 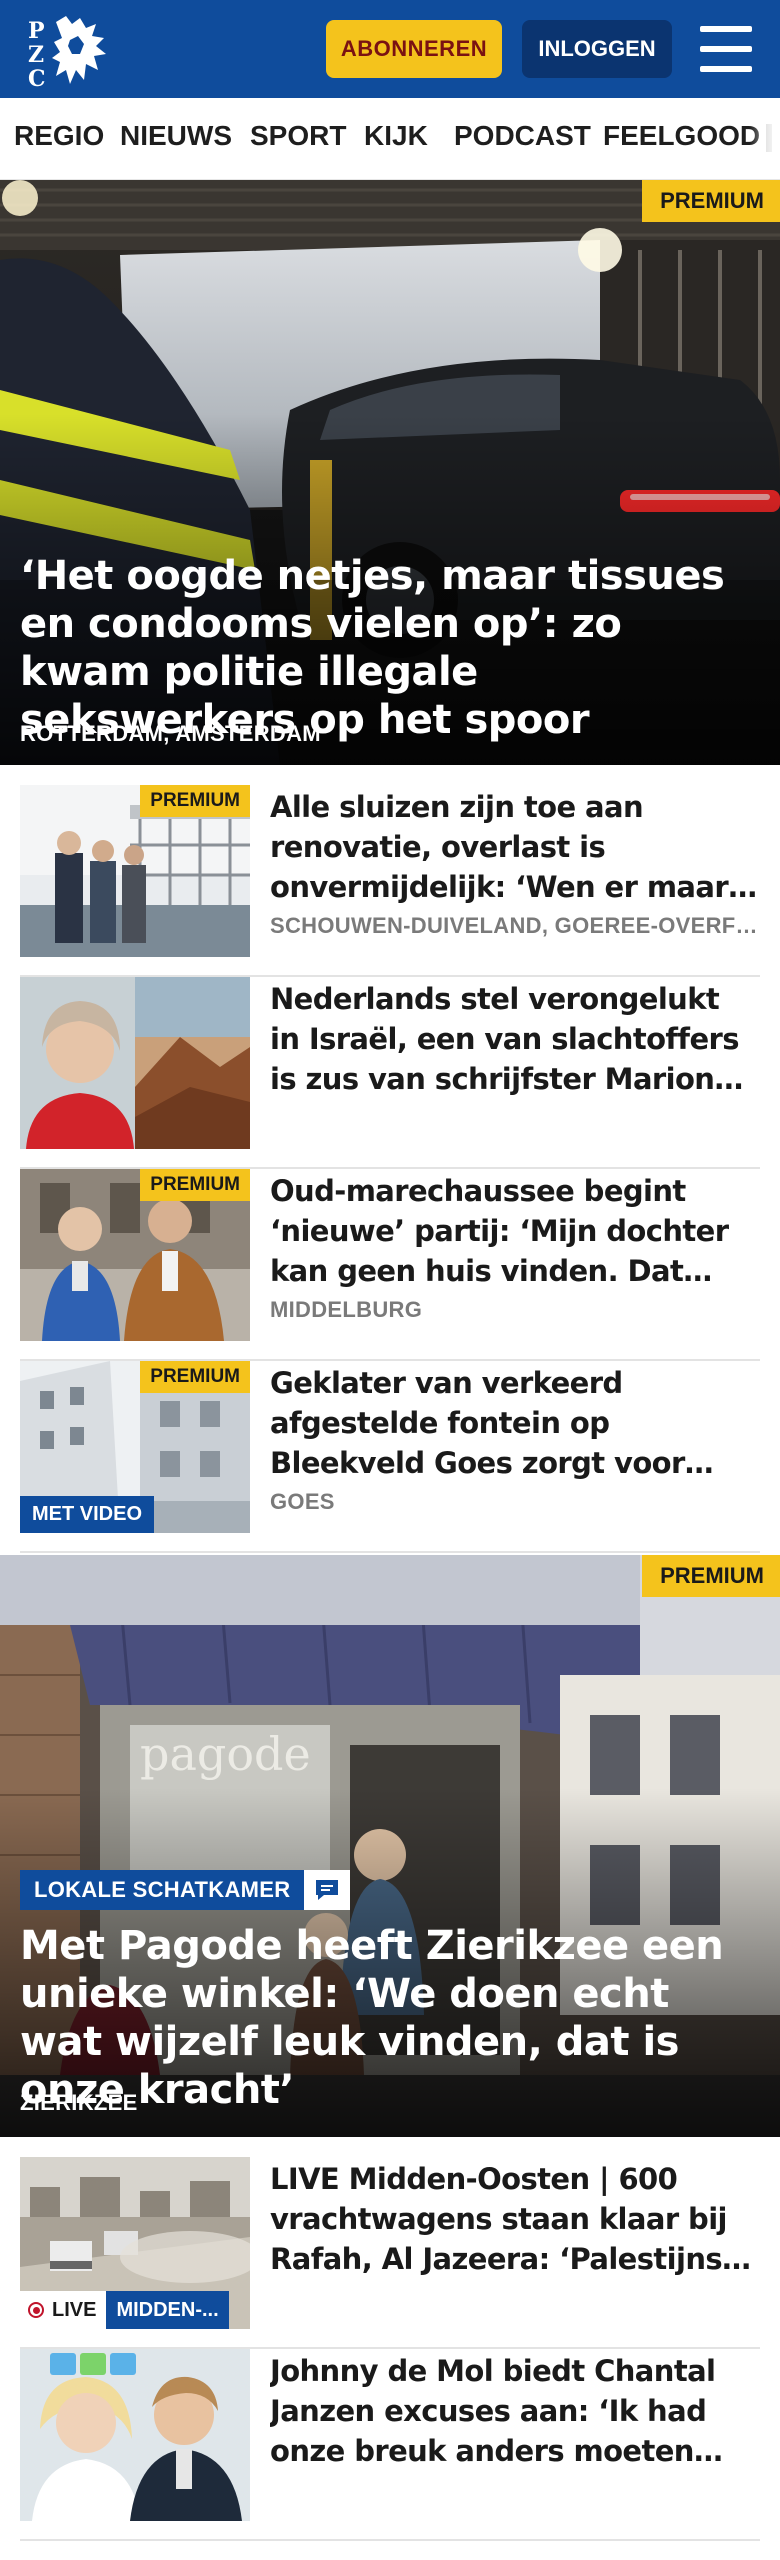 What do you see at coordinates (36, 31) in the screenshot?
I see `svg-text: P` at bounding box center [36, 31].